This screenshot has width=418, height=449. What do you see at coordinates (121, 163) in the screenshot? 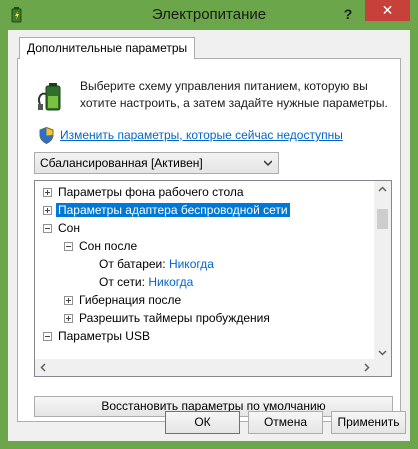
I see `power-plan-value: Сбалансированная [Активен]` at bounding box center [121, 163].